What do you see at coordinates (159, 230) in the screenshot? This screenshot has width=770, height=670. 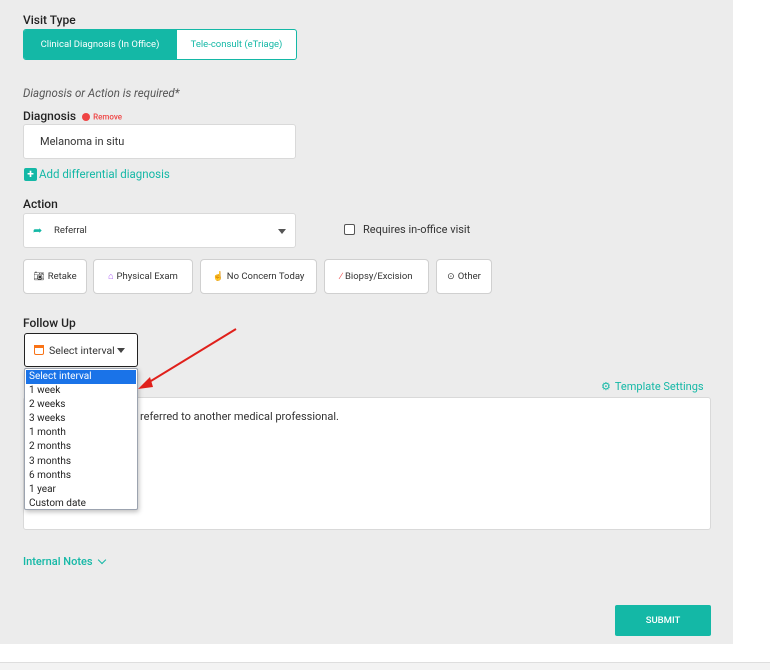 I see `action-select: ➦ Referral` at bounding box center [159, 230].